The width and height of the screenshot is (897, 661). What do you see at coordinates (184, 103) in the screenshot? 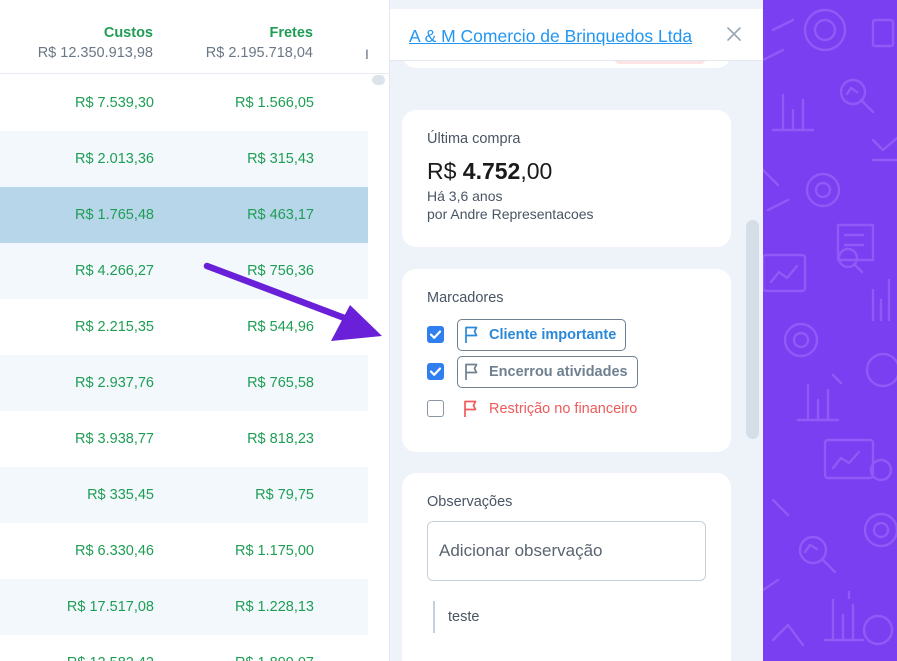
I see `table-row: R$ 7.539,30 R$ 1.566,05` at bounding box center [184, 103].